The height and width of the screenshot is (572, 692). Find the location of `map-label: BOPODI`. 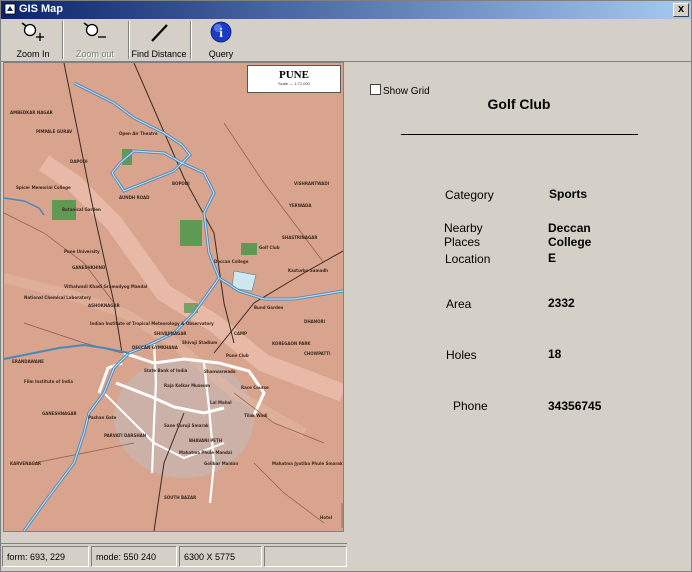

map-label: BOPODI is located at coordinates (181, 183).